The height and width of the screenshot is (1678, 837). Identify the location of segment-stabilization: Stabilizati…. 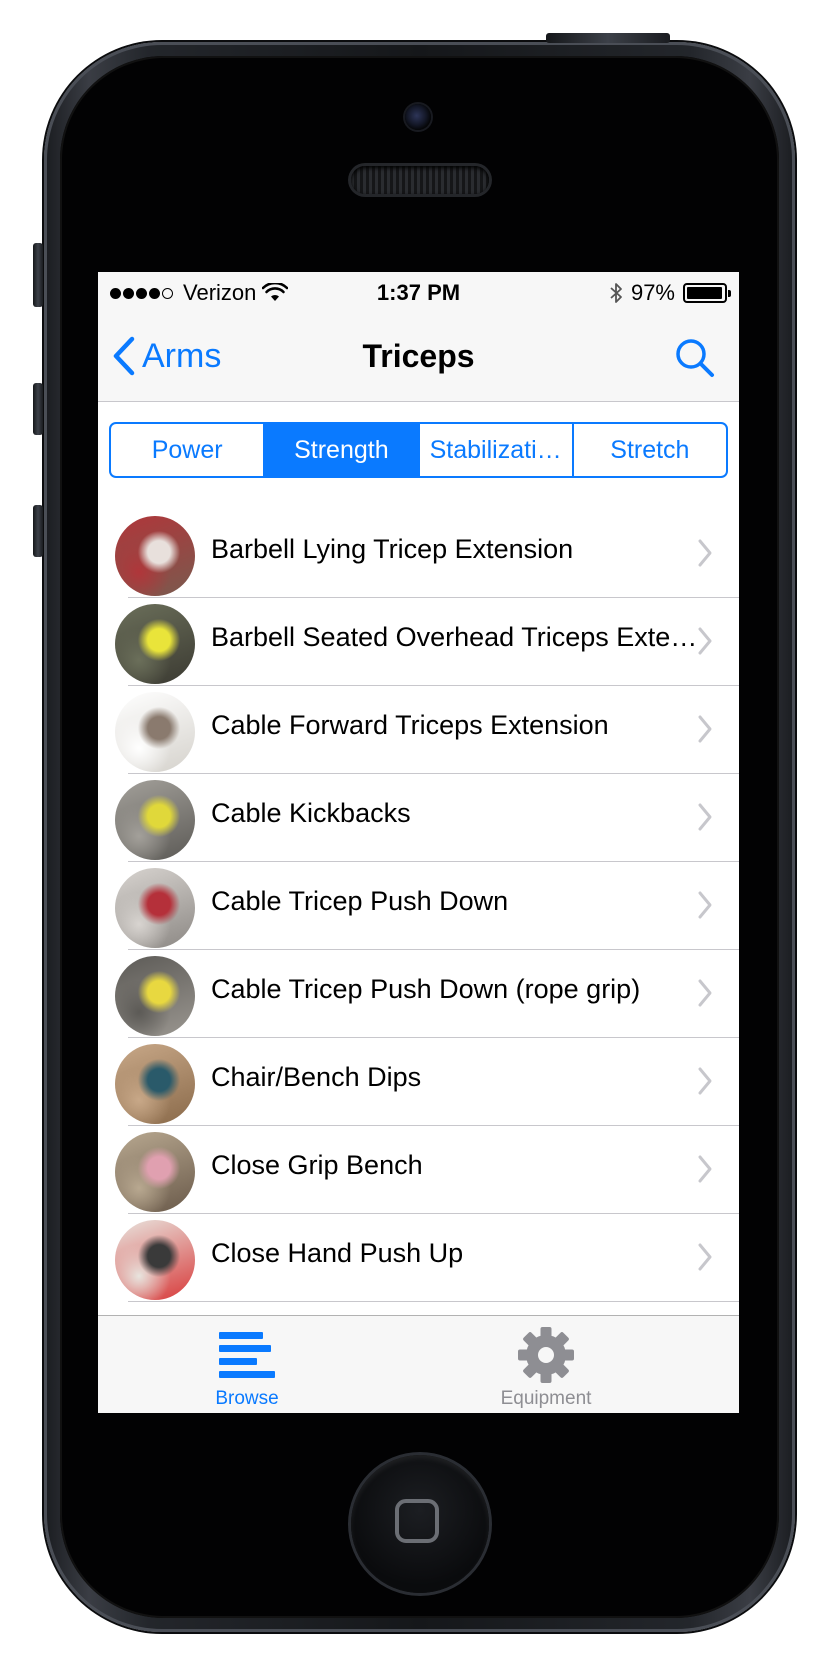
(497, 450).